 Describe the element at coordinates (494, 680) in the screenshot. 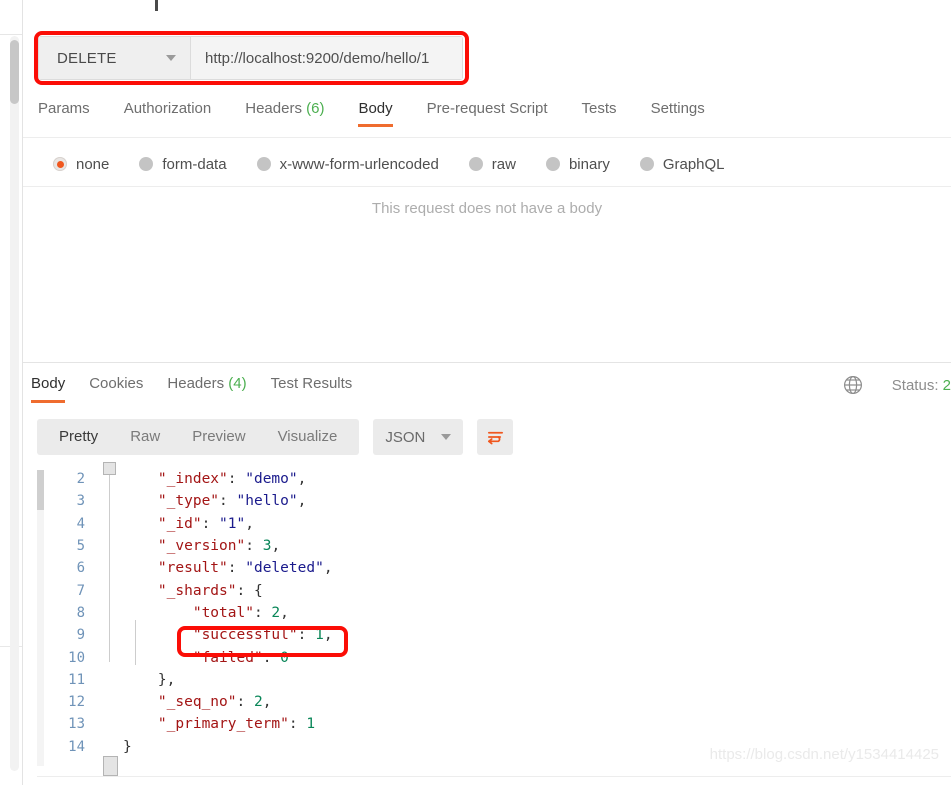

I see `code-line: 11 },` at that location.